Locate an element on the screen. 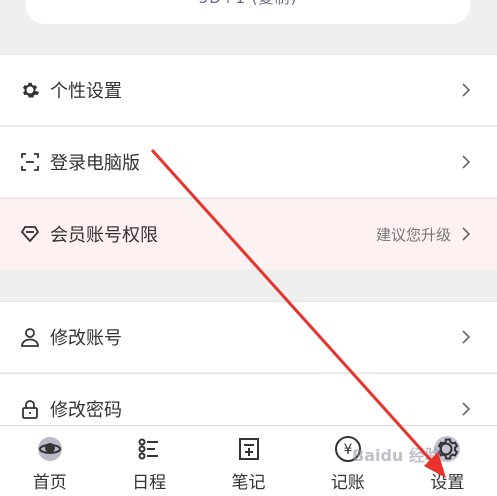 Image resolution: width=497 pixels, height=496 pixels. bottom-tab-bar: 首页 日程 笔记 ¥ 记账 设置 is located at coordinates (248, 460).